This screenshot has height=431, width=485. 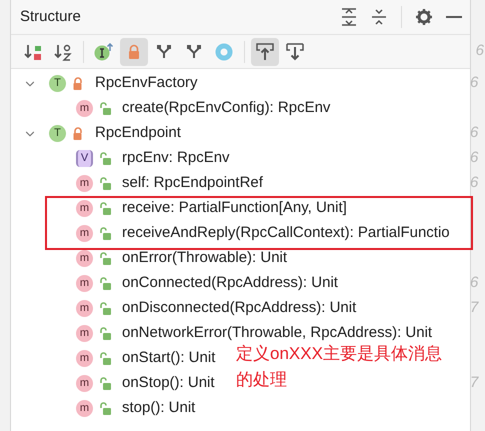 I want to click on inherited-icon, so click(x=104, y=51).